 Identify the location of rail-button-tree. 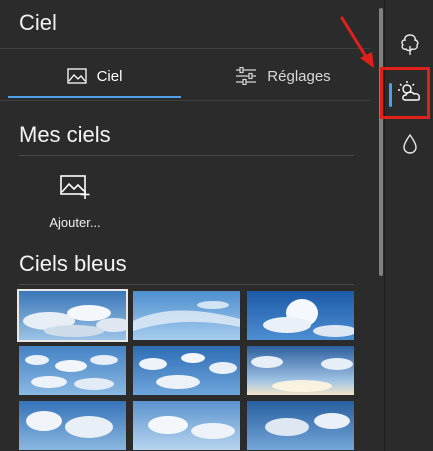
(409, 46).